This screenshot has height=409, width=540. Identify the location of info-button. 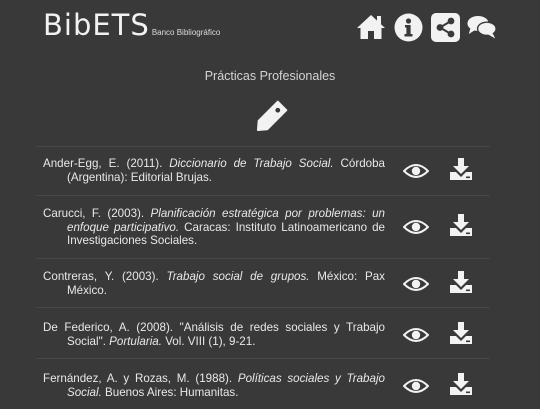
(408, 27).